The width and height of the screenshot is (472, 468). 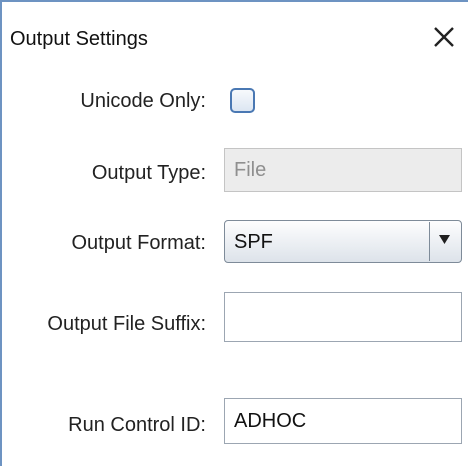 I want to click on unicode-only-checkbox, so click(x=242, y=100).